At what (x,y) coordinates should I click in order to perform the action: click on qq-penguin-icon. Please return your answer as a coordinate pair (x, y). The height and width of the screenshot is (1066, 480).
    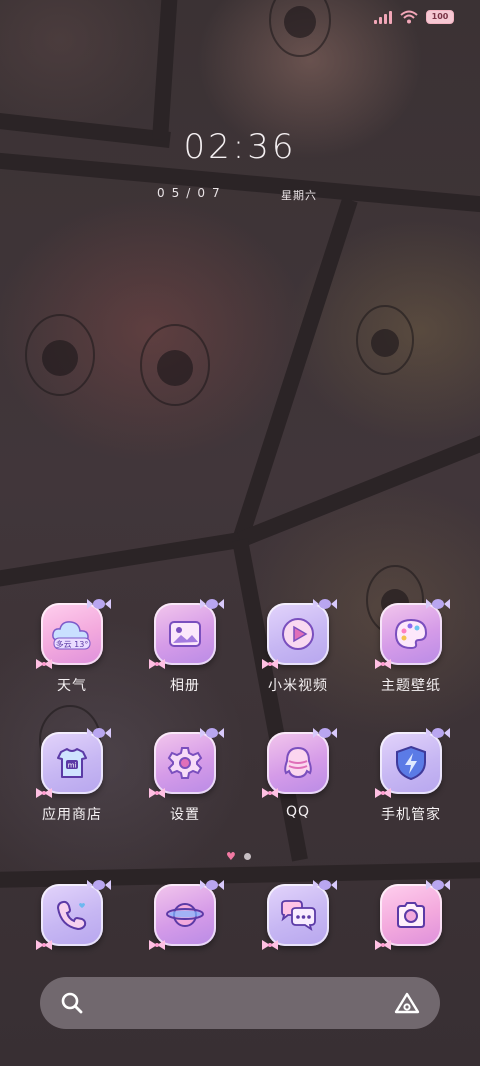
    Looking at the image, I should click on (298, 762).